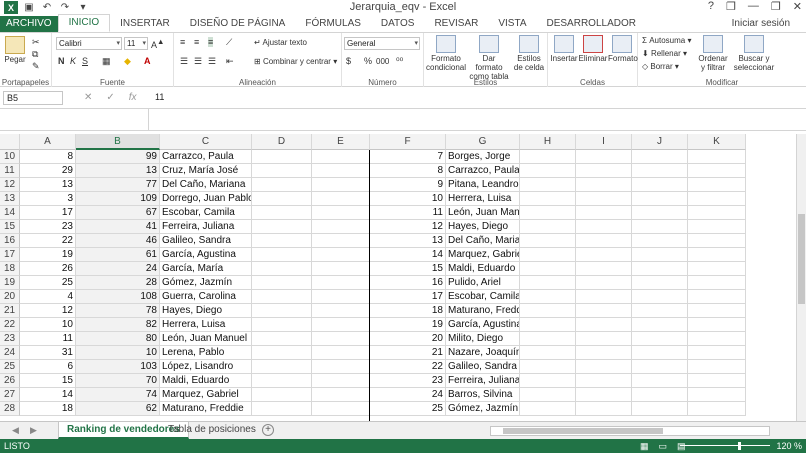  I want to click on column-header-f: F, so click(408, 142).